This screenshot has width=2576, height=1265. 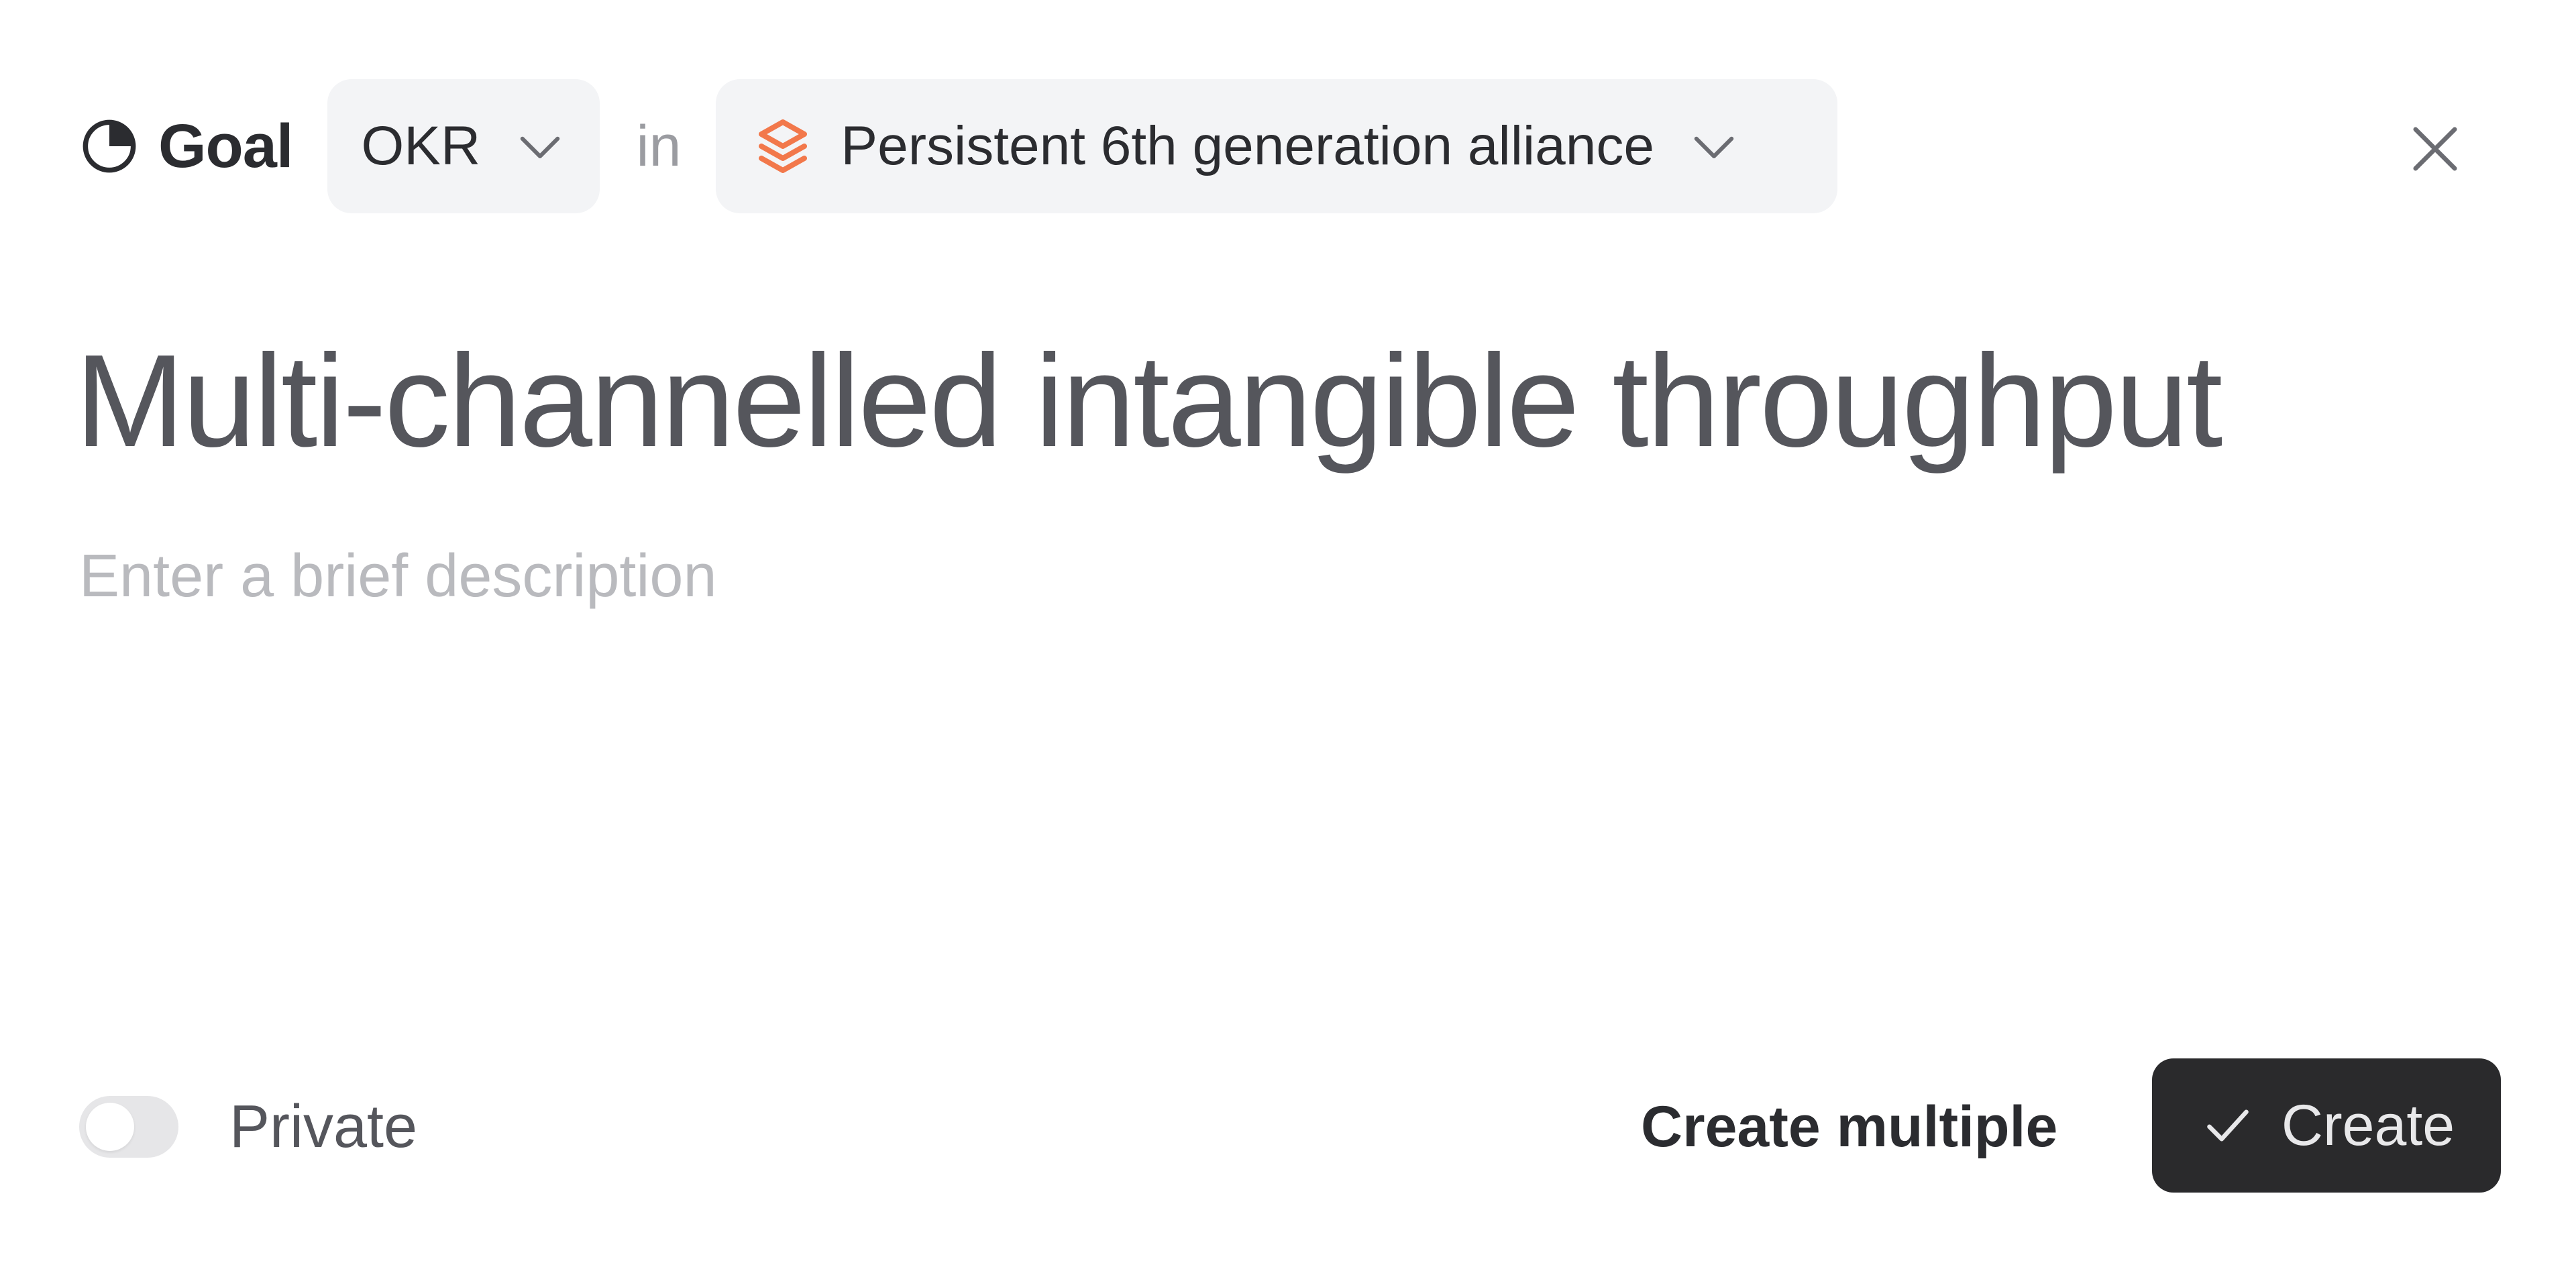 I want to click on category-dropdown: OKR, so click(x=463, y=146).